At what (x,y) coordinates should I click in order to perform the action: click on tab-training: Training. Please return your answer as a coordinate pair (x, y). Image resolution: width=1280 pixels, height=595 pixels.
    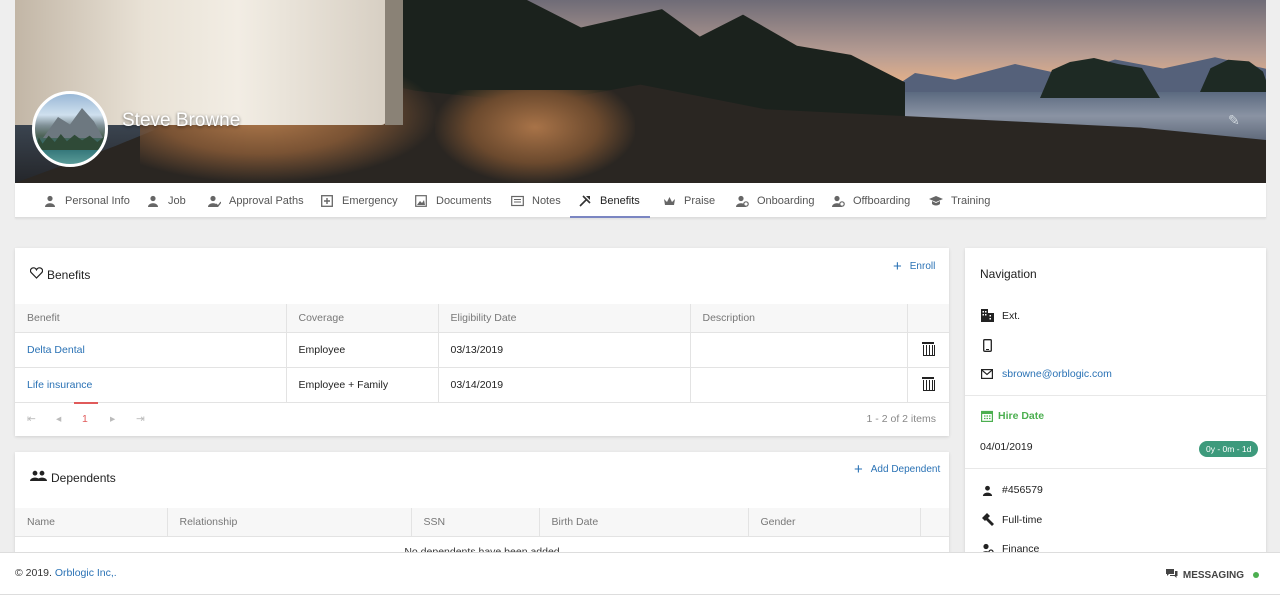
    Looking at the image, I should click on (959, 200).